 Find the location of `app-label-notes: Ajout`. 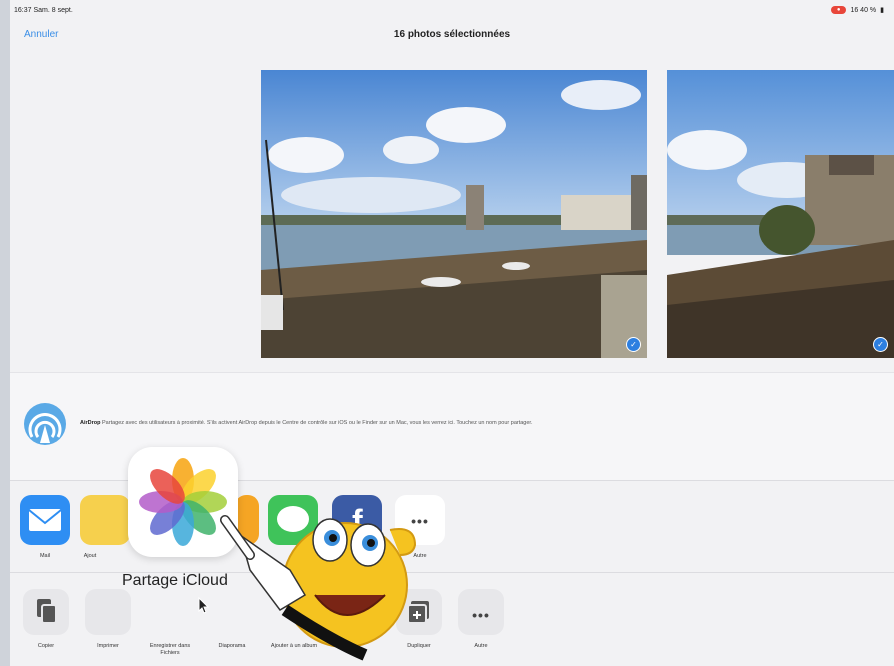

app-label-notes: Ajout is located at coordinates (90, 556).